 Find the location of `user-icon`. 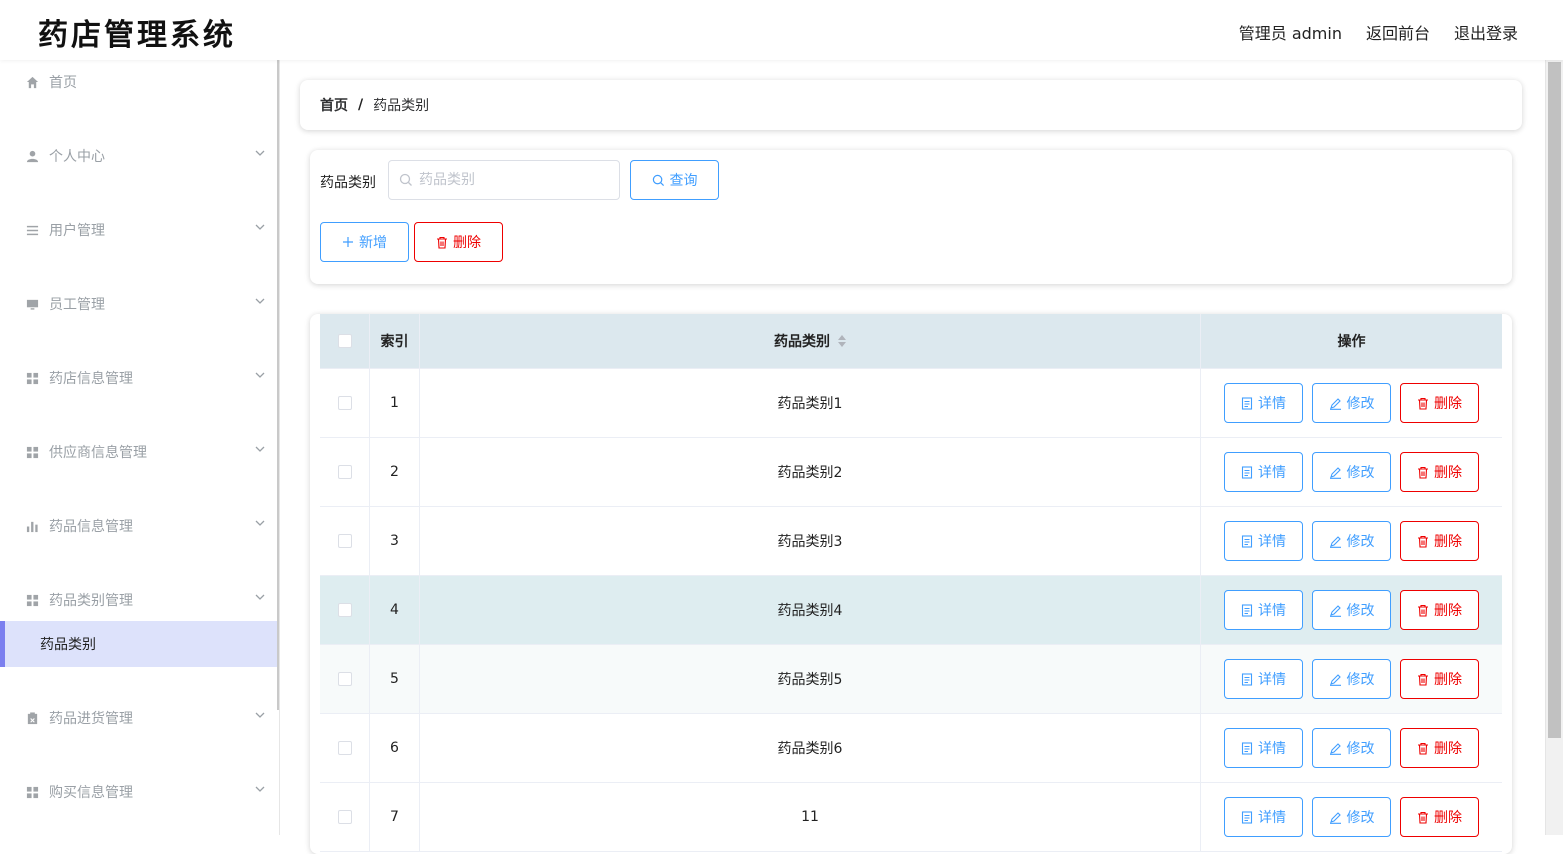

user-icon is located at coordinates (32, 156).